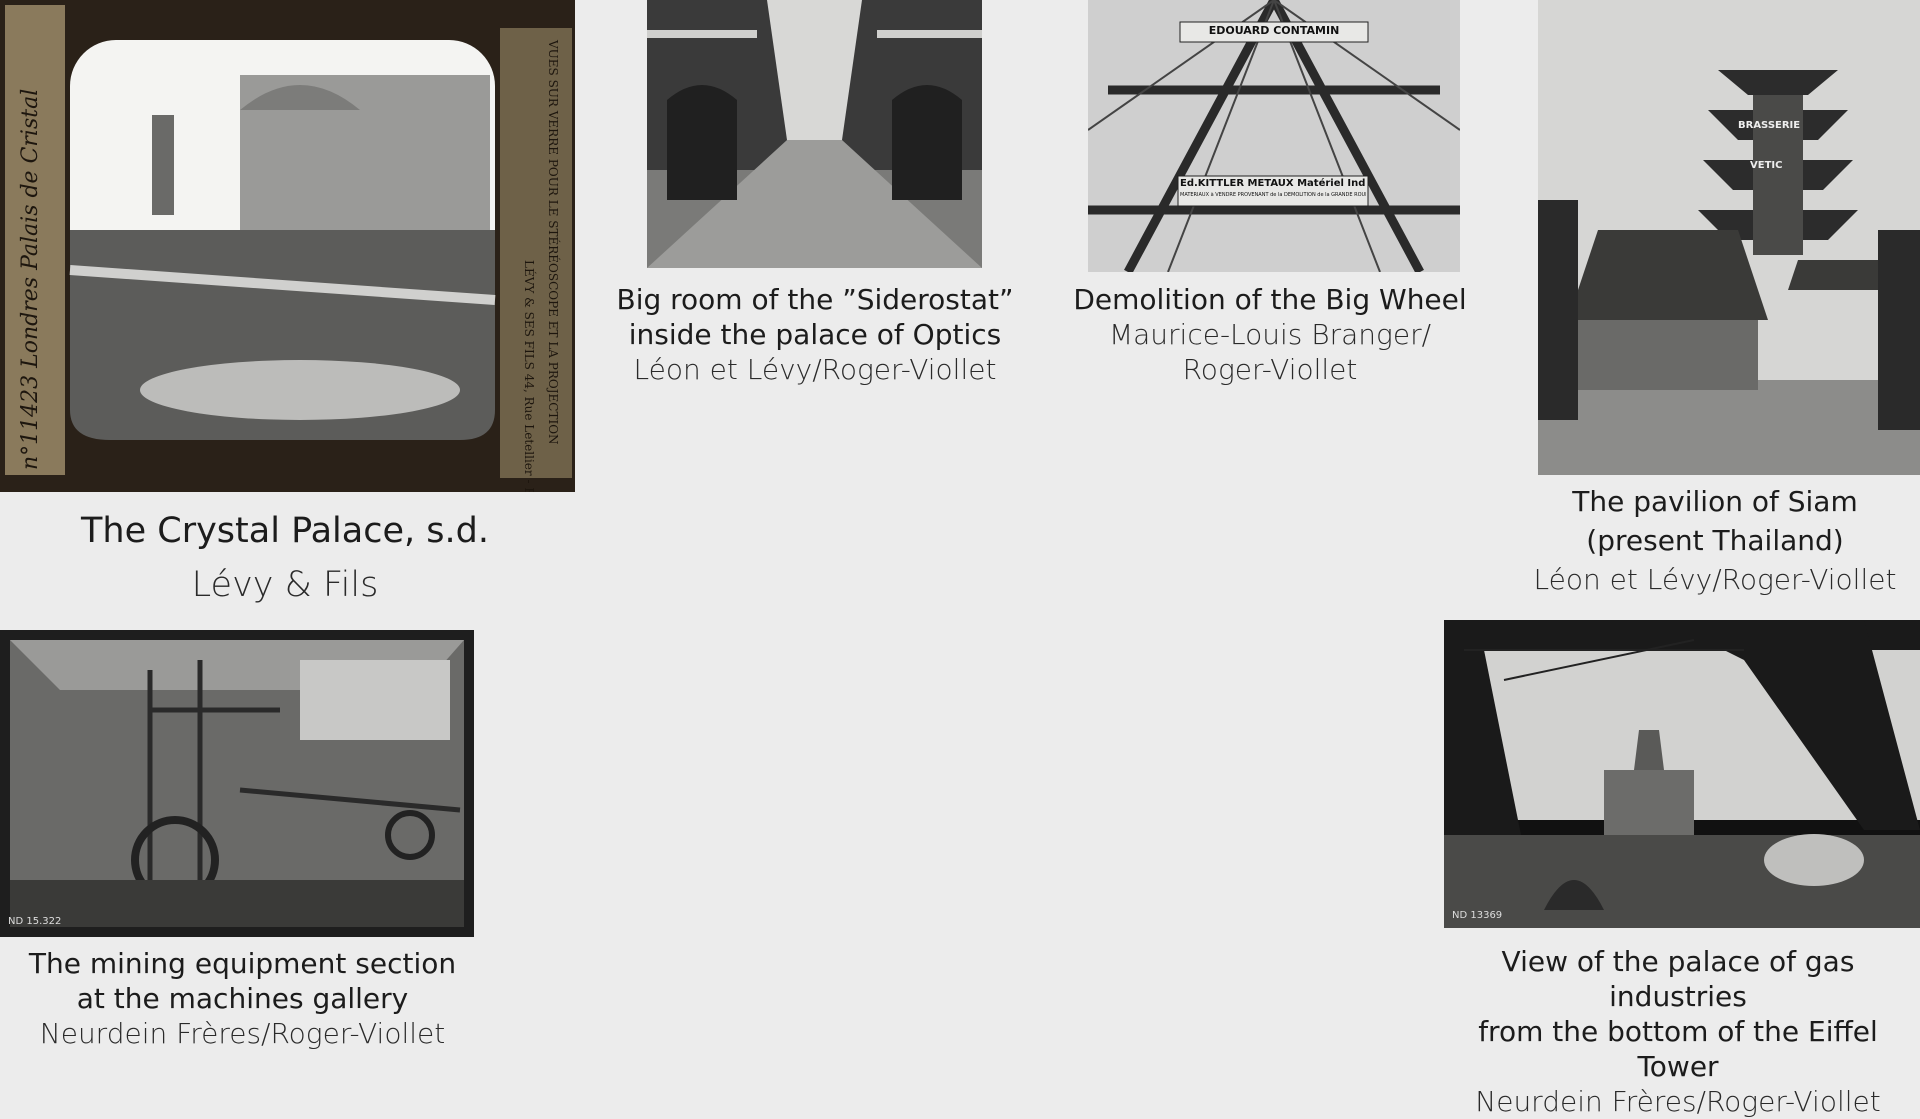 Image resolution: width=1920 pixels, height=1119 pixels. Describe the element at coordinates (1270, 299) in the screenshot. I see `caption-title-line: Demolition of the Big Wheel` at that location.